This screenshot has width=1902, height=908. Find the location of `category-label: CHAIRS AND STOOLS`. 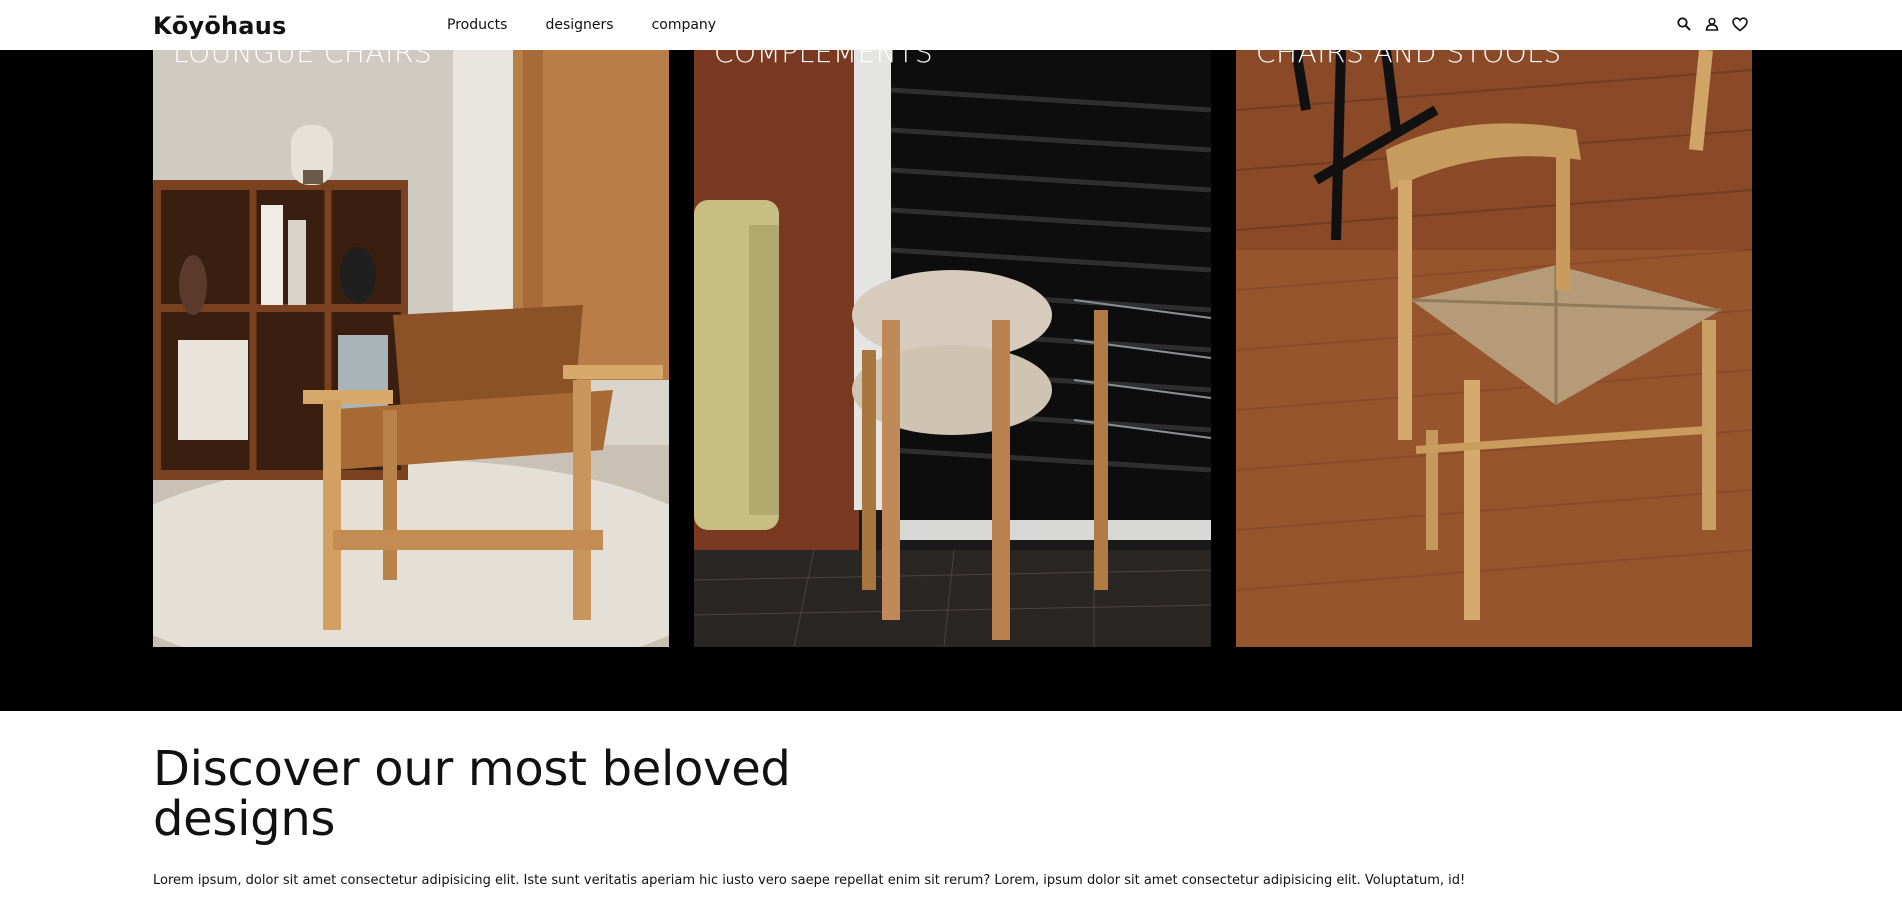

category-label: CHAIRS AND STOOLS is located at coordinates (1409, 59).